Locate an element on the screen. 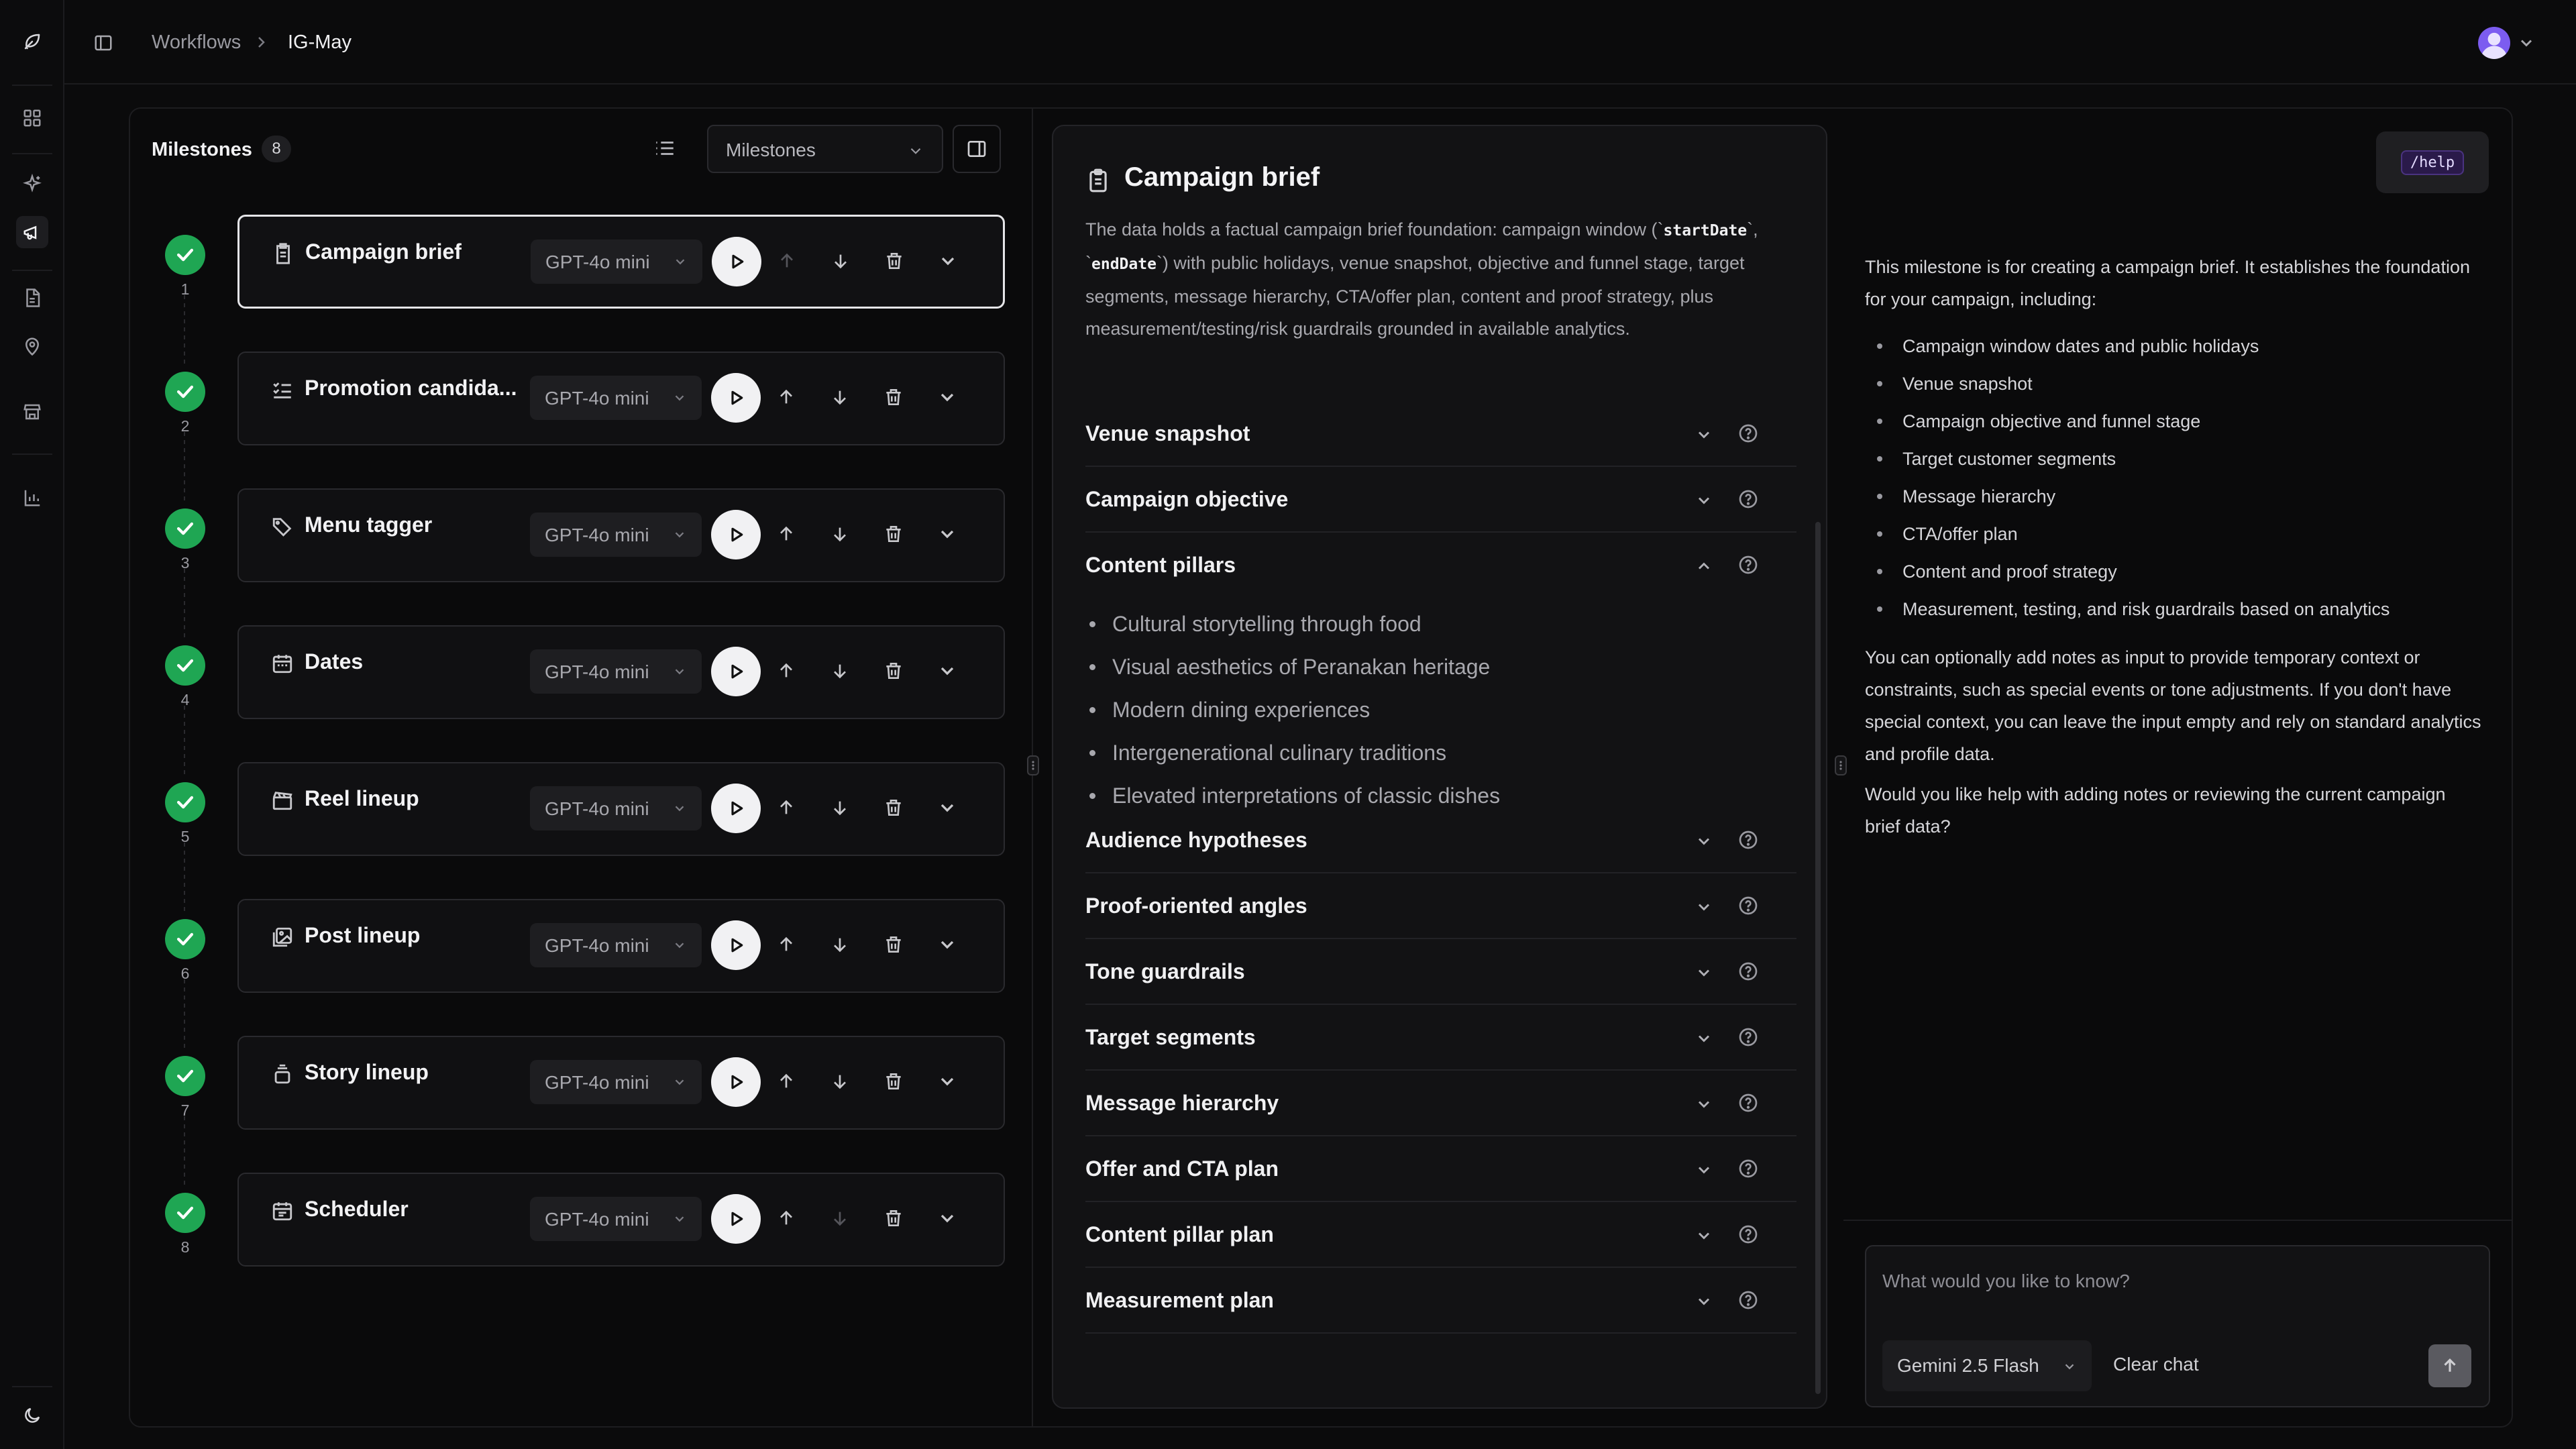 The image size is (2576, 1449). help-command-chip: /help is located at coordinates (2432, 162).